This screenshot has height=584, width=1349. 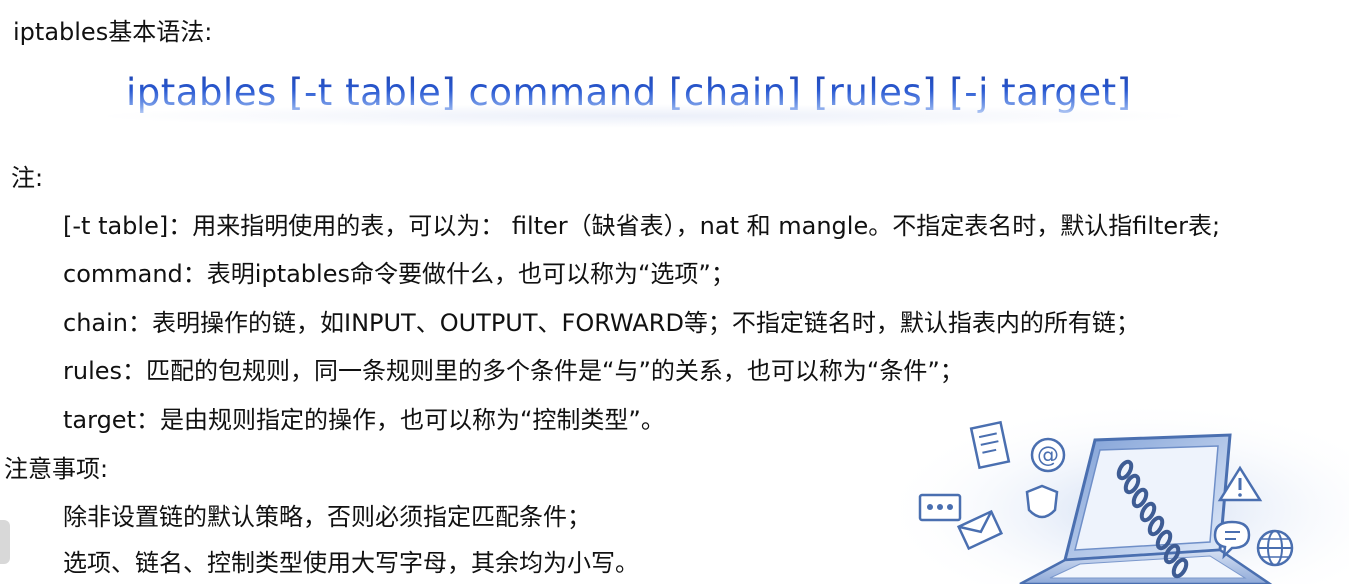 What do you see at coordinates (1275, 548) in the screenshot?
I see `globe-icon` at bounding box center [1275, 548].